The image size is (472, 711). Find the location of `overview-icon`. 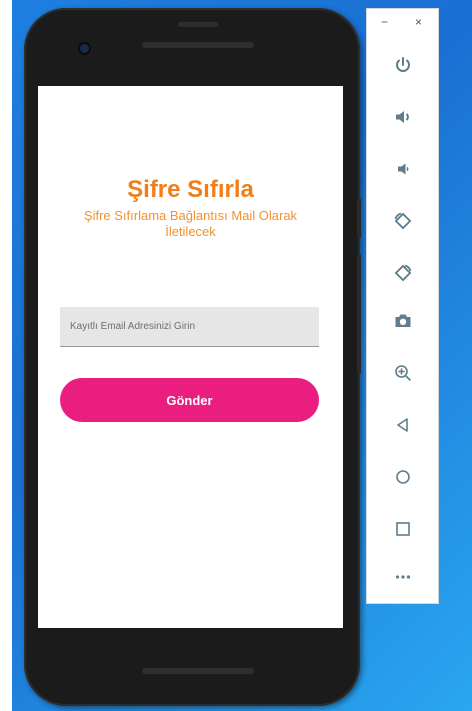

overview-icon is located at coordinates (403, 529).